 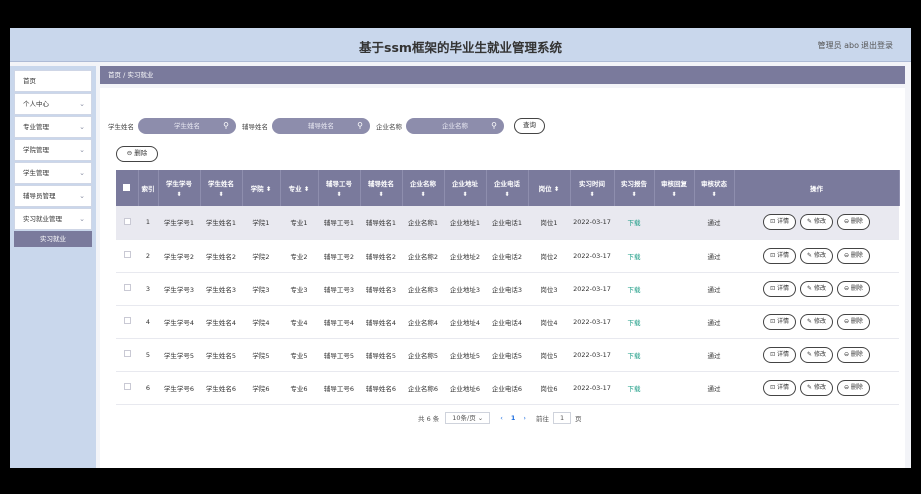 What do you see at coordinates (339, 188) in the screenshot?
I see `col-header: 辅导工号 ⬍` at bounding box center [339, 188].